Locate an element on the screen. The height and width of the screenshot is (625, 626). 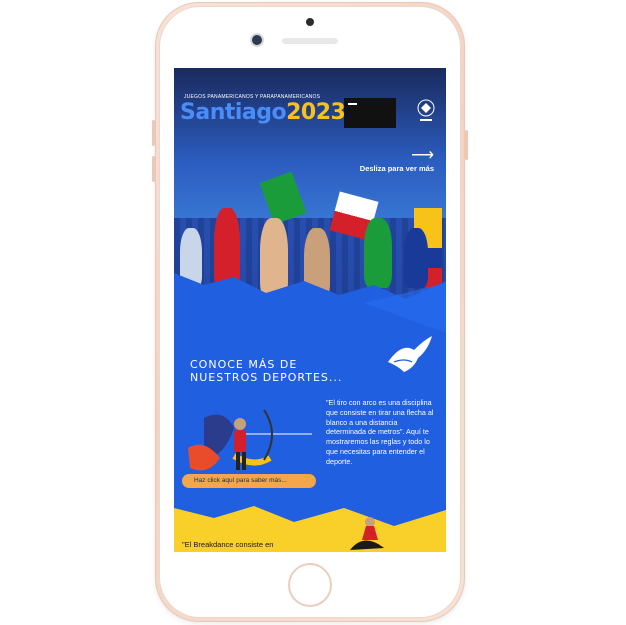
government-logo is located at coordinates (370, 113).